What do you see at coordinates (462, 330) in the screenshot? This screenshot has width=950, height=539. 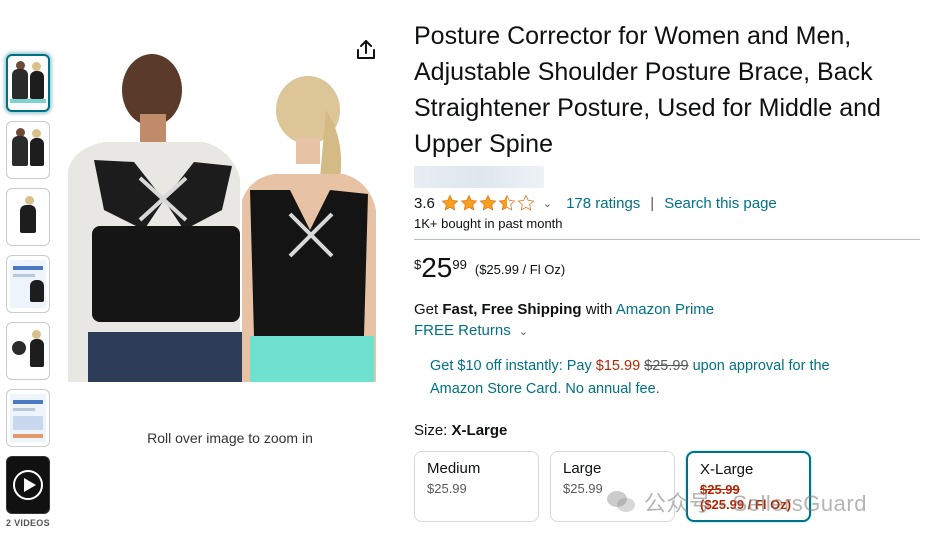 I see `free-returns-link: FREE Returns` at bounding box center [462, 330].